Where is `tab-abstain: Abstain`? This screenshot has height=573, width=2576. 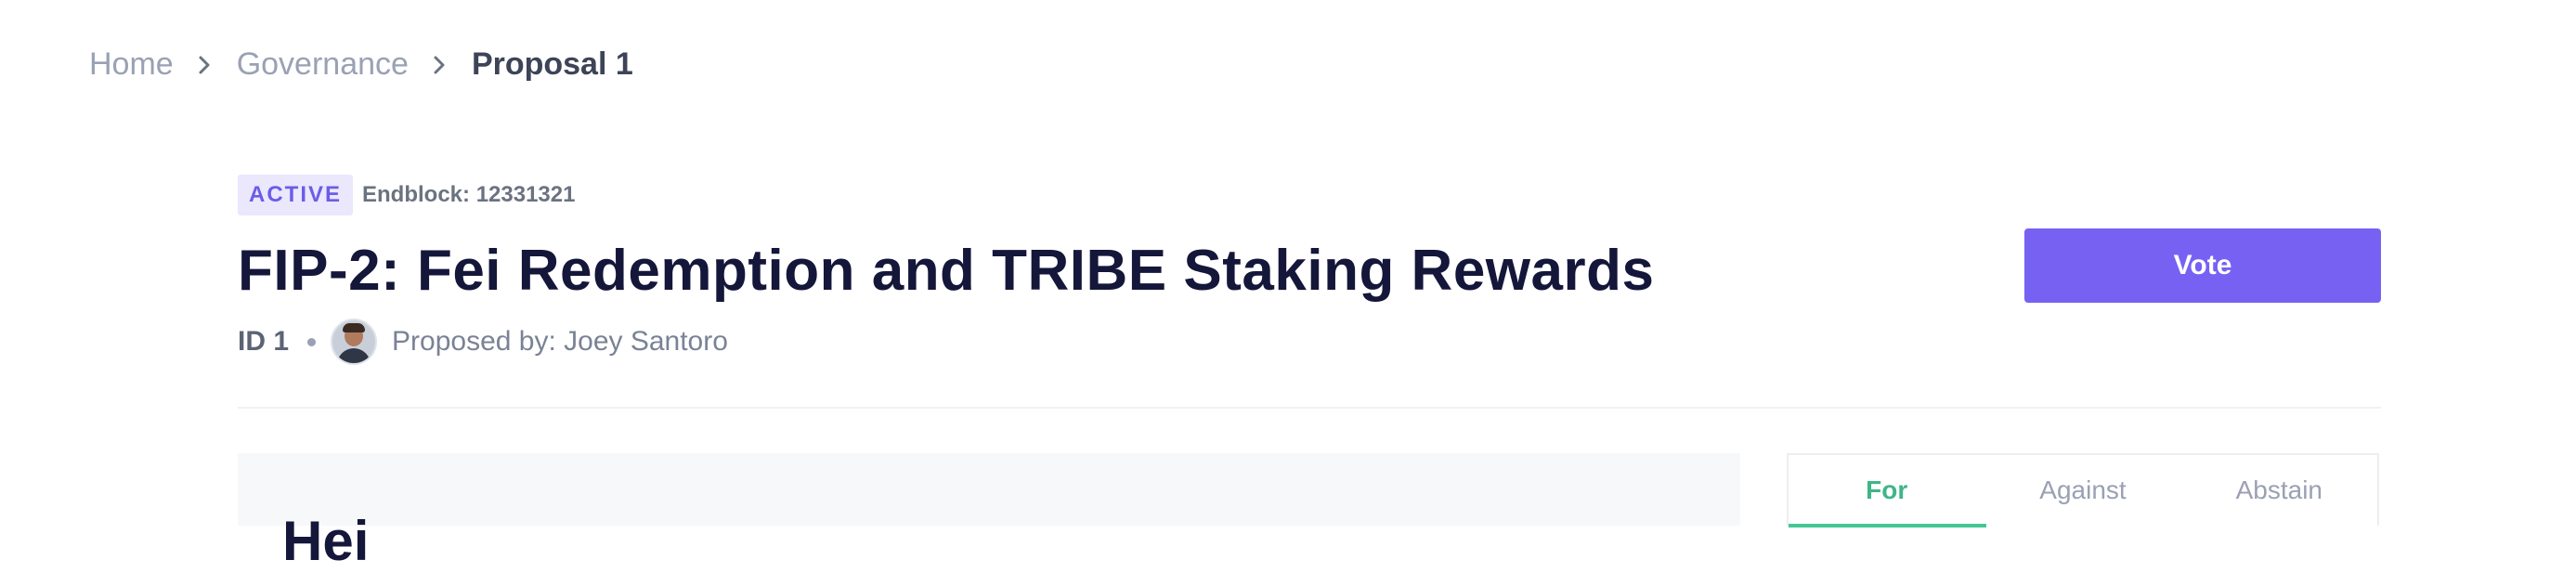 tab-abstain: Abstain is located at coordinates (2279, 490).